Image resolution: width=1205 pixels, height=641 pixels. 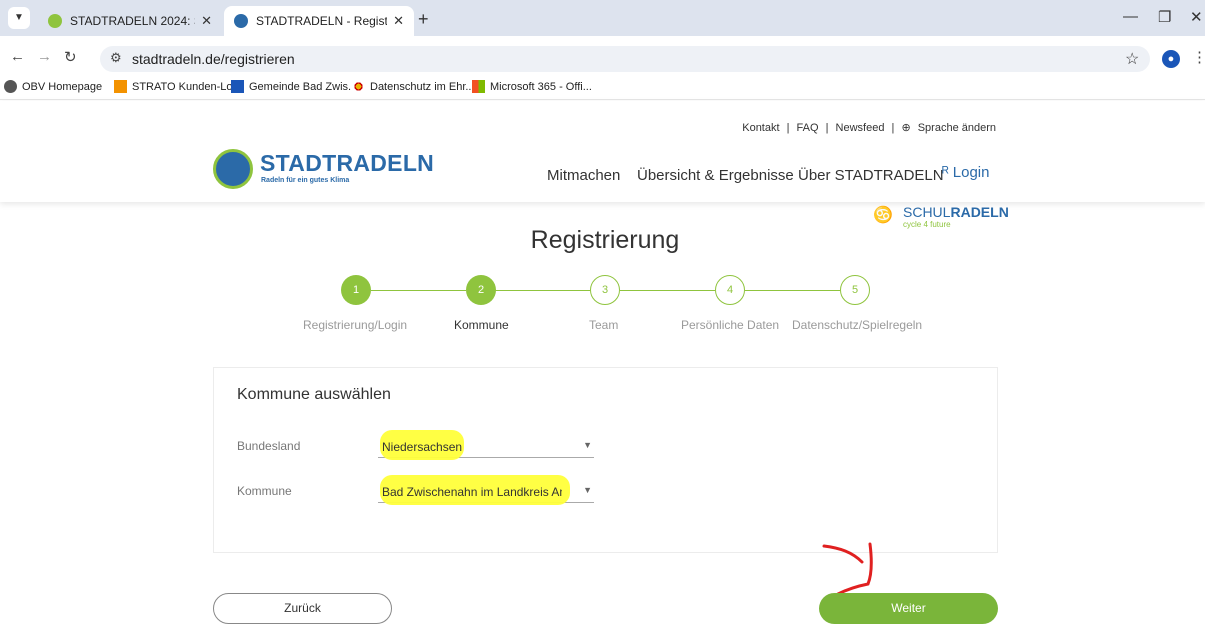 I want to click on newsfeed-link: Newsfeed, so click(x=860, y=128).